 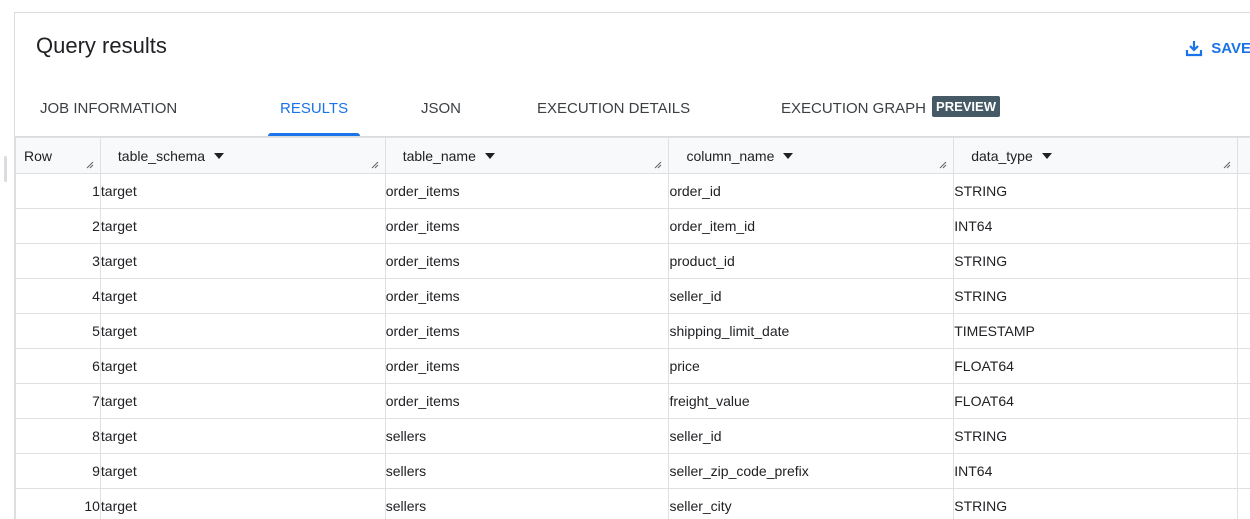 What do you see at coordinates (38, 155) in the screenshot?
I see `column-header-label: Row` at bounding box center [38, 155].